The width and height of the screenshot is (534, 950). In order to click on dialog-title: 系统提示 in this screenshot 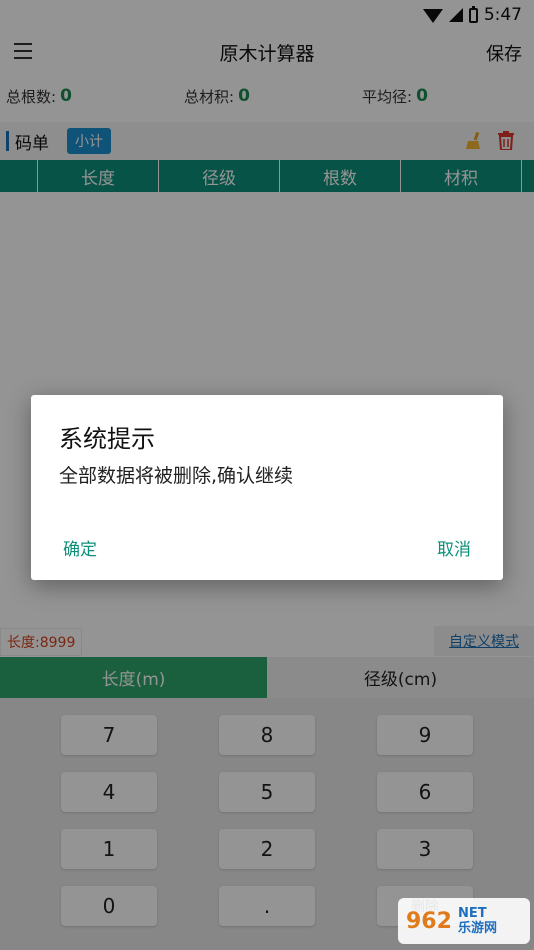, I will do `click(107, 439)`.